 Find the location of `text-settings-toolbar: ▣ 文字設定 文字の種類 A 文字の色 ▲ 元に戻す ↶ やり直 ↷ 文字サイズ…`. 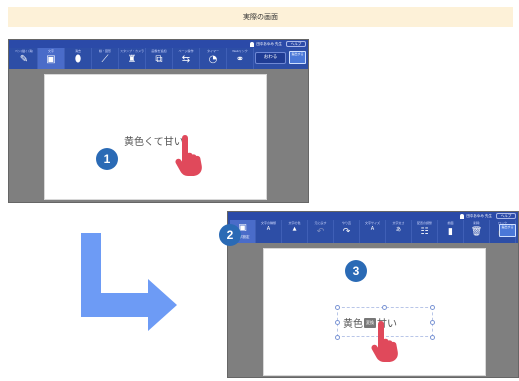

text-settings-toolbar: ▣ 文字設定 文字の種類 A 文字の色 ▲ 元に戻す ↶ やり直 ↷ 文字サイズ… is located at coordinates (373, 231).